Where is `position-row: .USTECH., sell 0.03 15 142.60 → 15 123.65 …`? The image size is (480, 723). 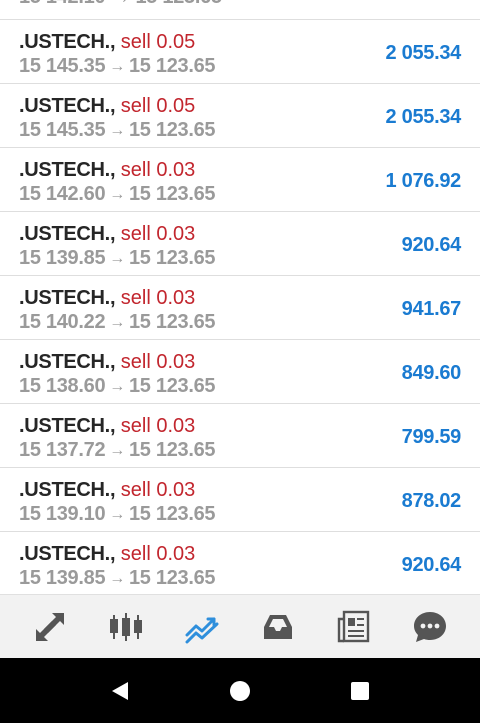 position-row: .USTECH., sell 0.03 15 142.60 → 15 123.65 … is located at coordinates (240, 180).